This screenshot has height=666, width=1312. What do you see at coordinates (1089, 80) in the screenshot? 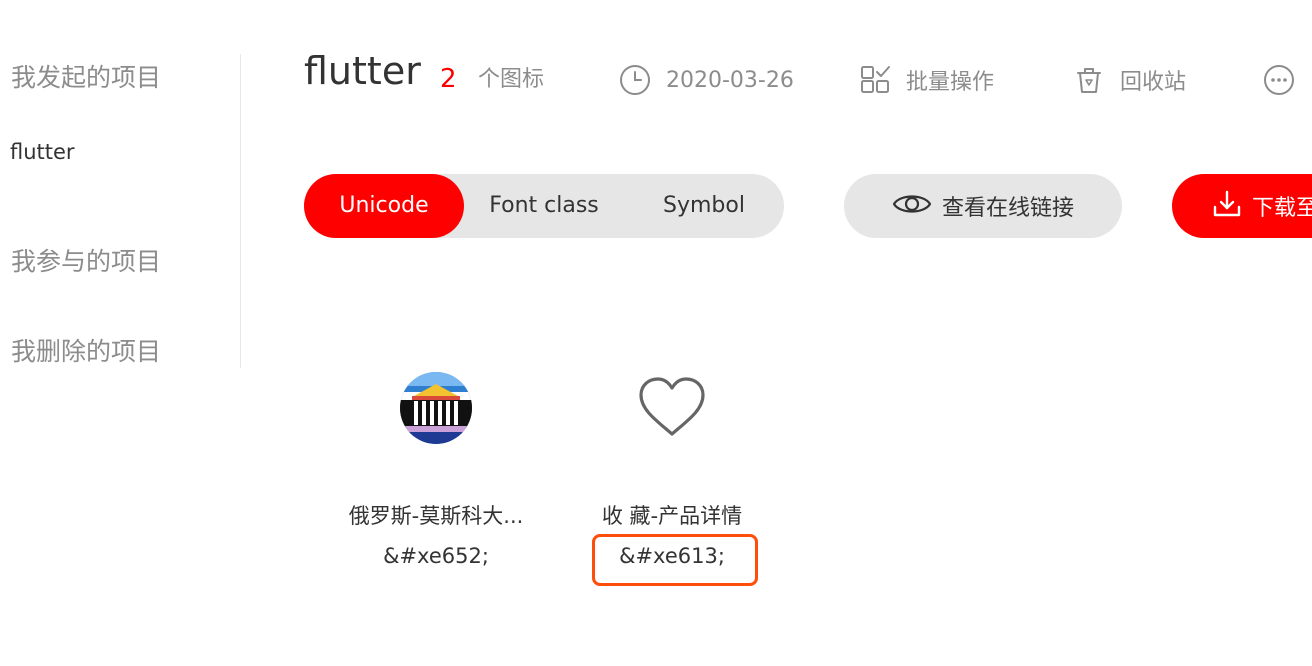
I see `trash-icon` at bounding box center [1089, 80].